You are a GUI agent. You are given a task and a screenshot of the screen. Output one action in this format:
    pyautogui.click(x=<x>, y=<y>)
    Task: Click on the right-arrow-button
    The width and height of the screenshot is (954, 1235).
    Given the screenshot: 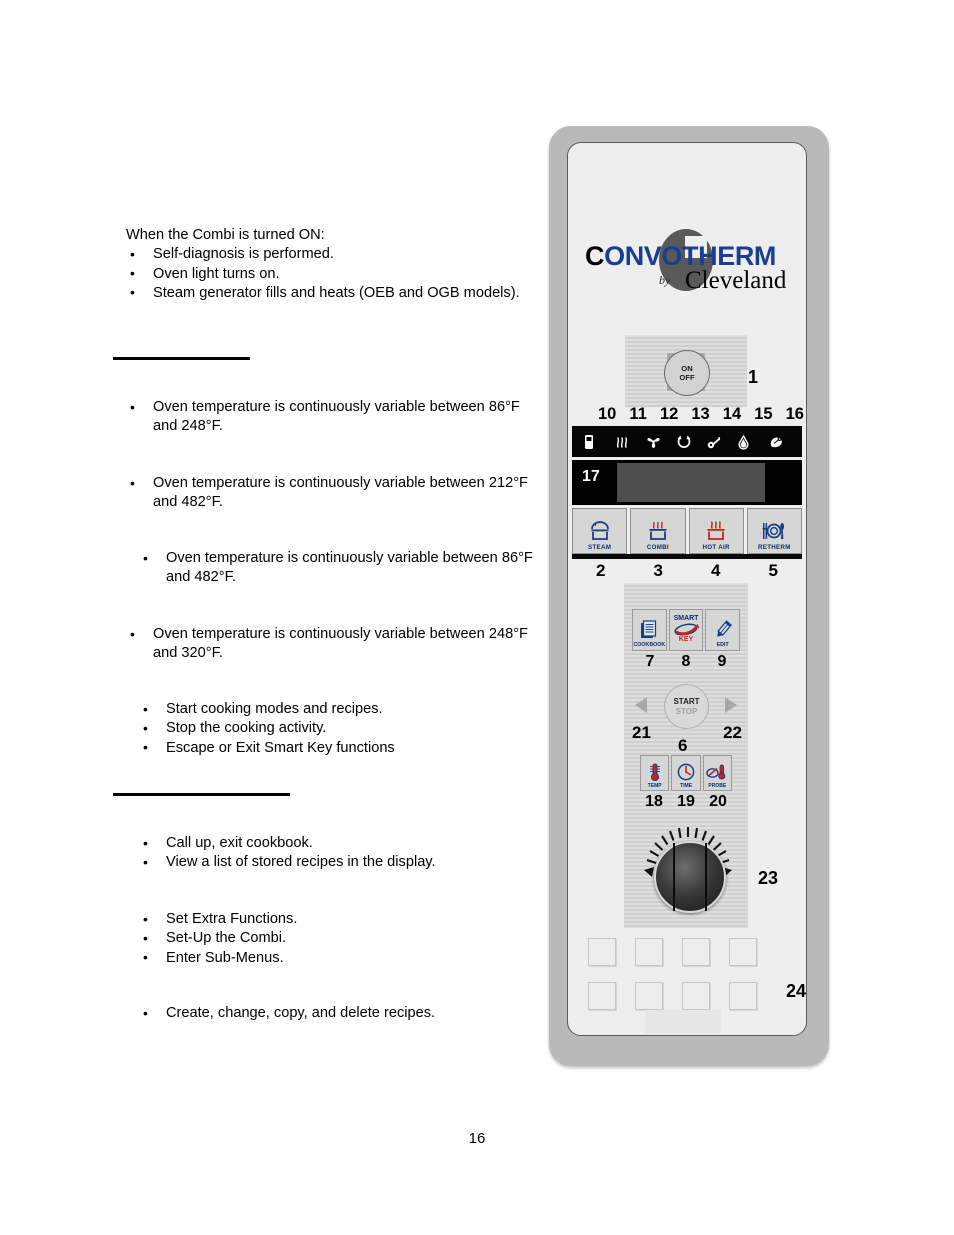 What is the action you would take?
    pyautogui.click(x=731, y=705)
    